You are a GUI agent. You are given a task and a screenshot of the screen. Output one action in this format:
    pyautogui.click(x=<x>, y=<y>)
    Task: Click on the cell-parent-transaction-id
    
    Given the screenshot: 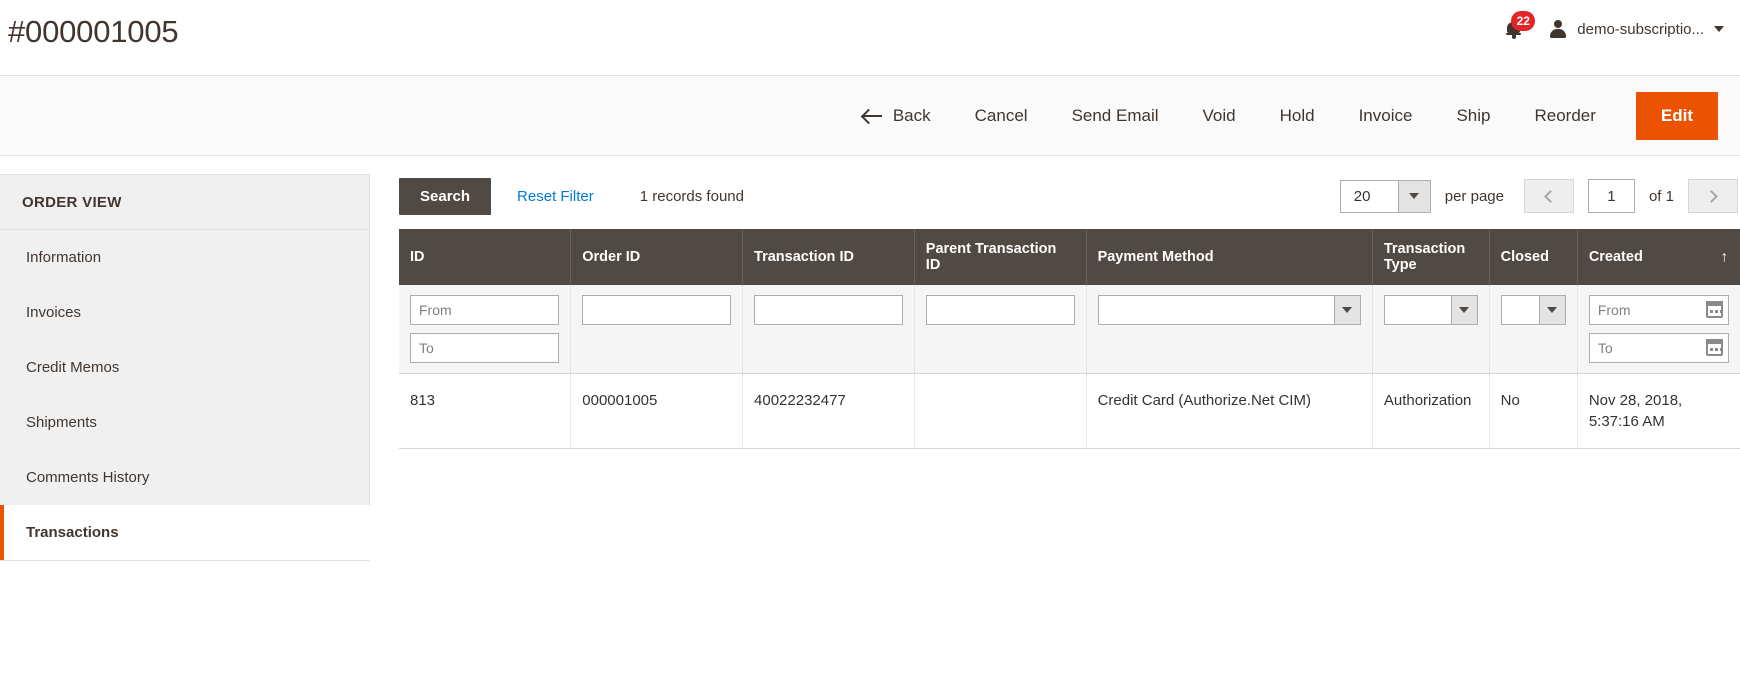 What is the action you would take?
    pyautogui.click(x=1000, y=411)
    